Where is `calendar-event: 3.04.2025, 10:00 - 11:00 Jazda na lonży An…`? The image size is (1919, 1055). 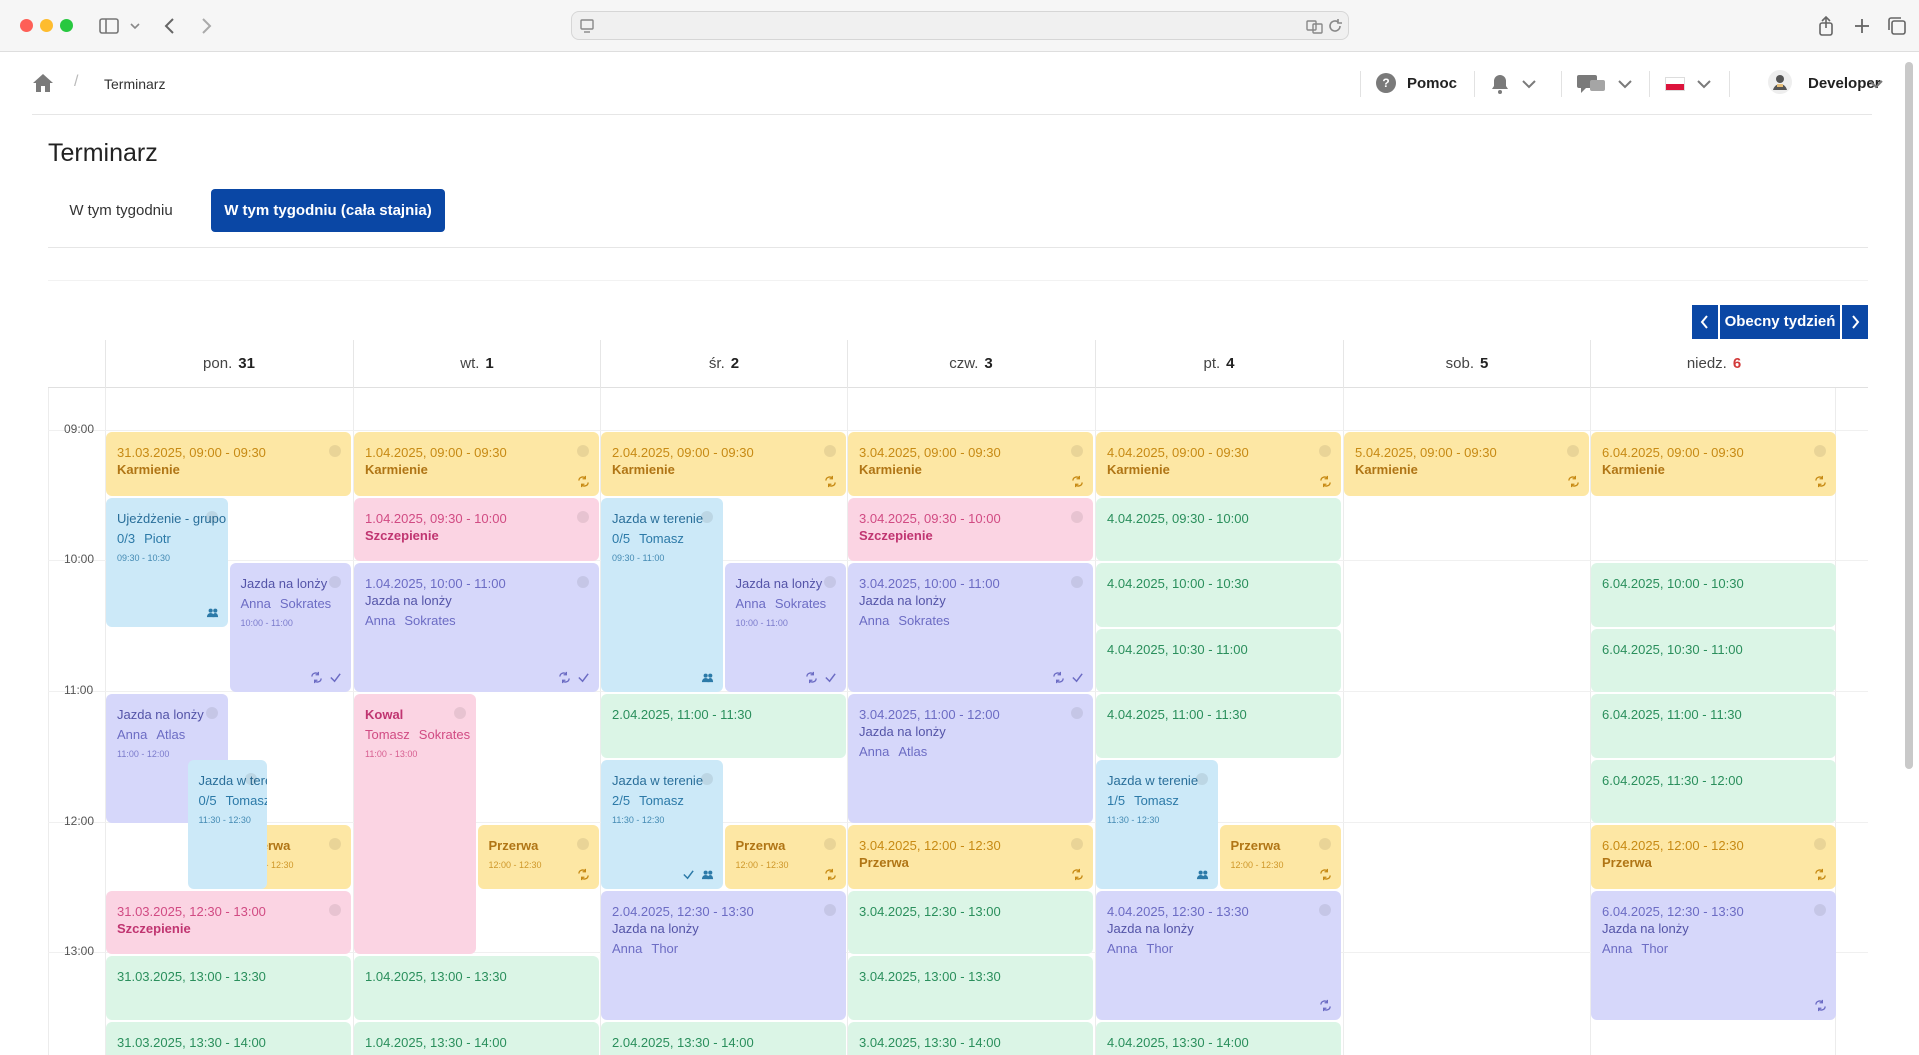
calendar-event: 3.04.2025, 10:00 - 11:00 Jazda na lonży An… is located at coordinates (970, 627).